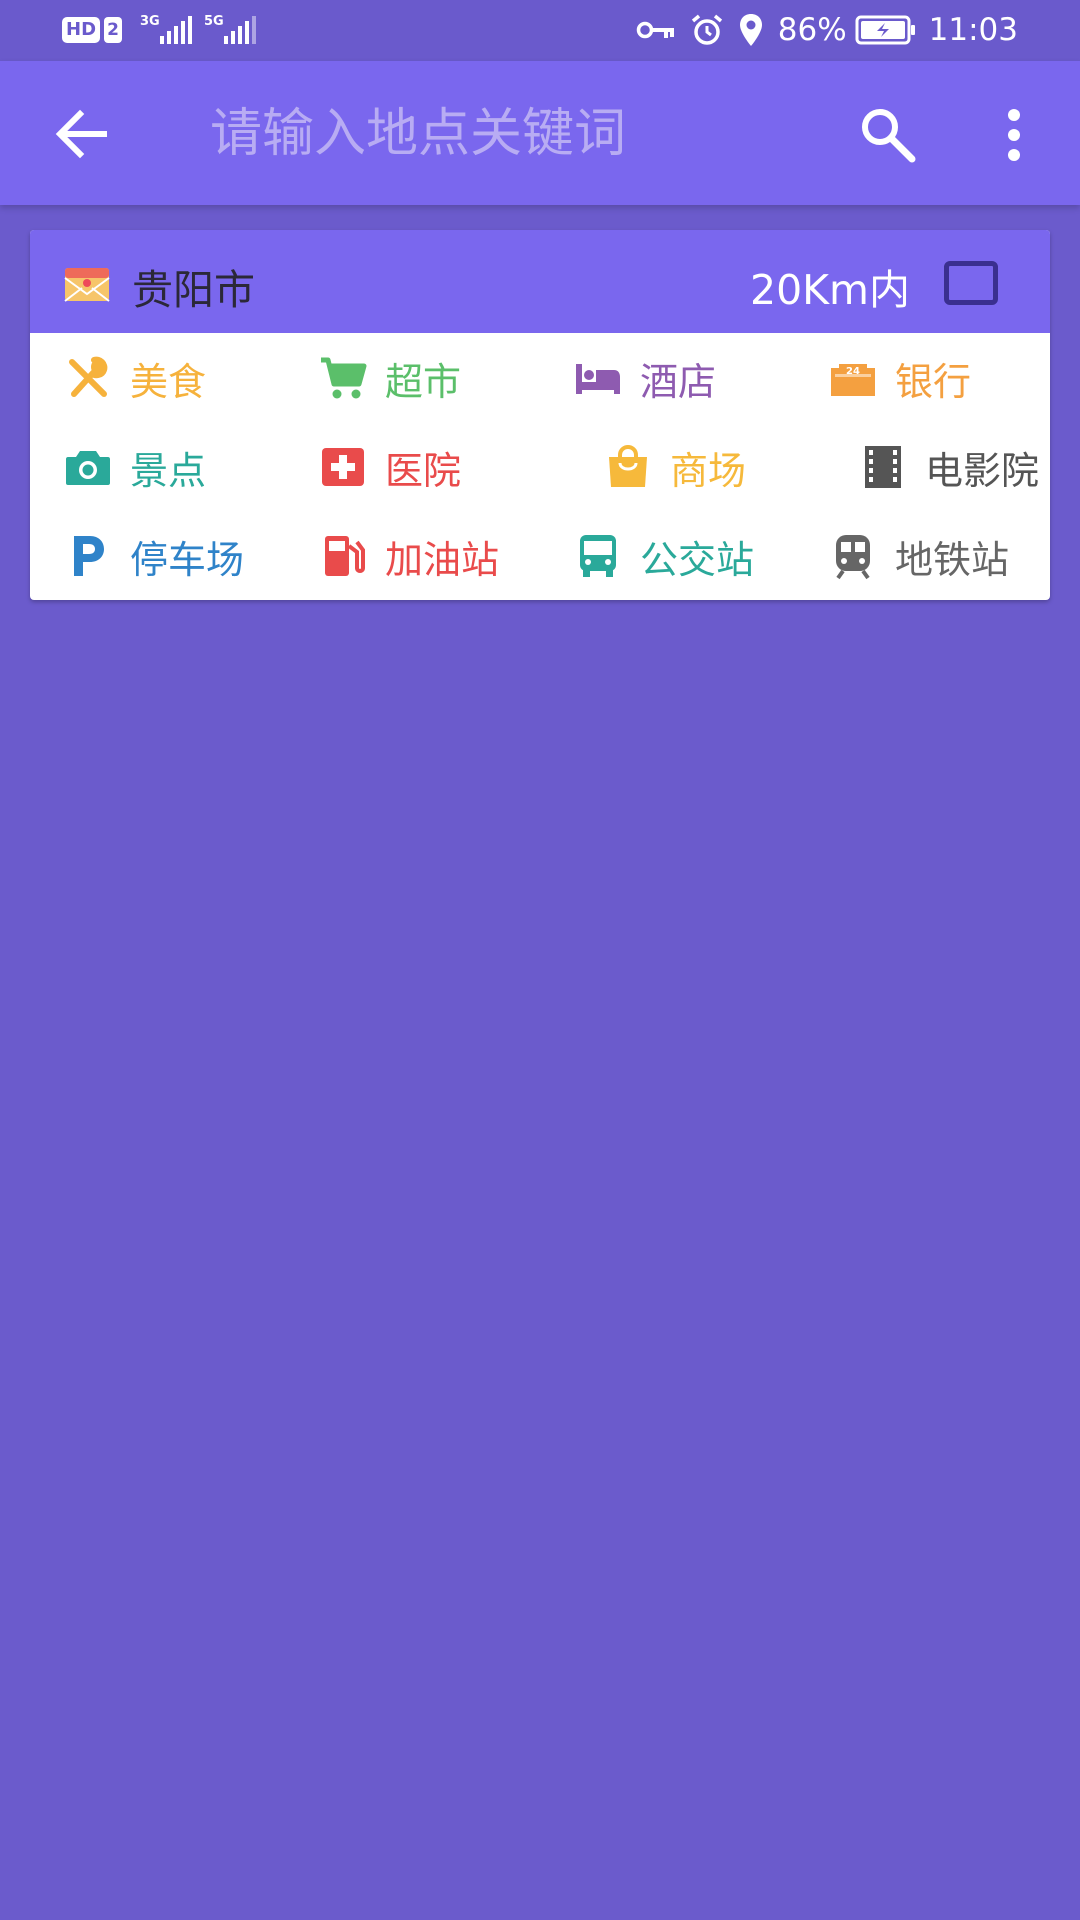  I want to click on category-hospital: 医院, so click(390, 467).